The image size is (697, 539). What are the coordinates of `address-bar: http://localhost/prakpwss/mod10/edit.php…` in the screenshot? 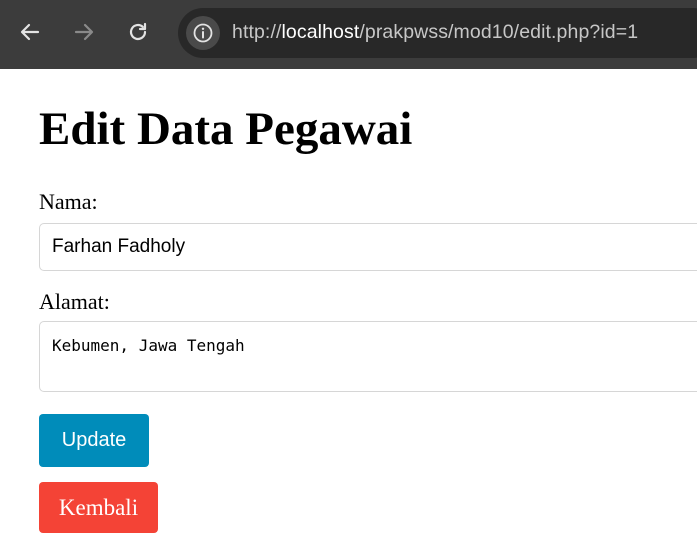 It's located at (437, 33).